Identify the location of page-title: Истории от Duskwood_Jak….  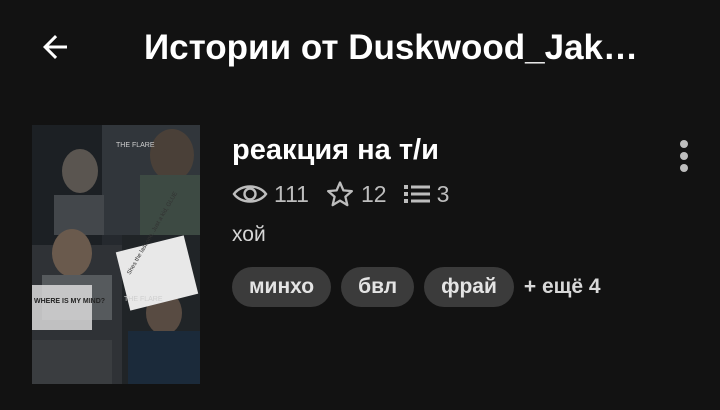
(391, 47).